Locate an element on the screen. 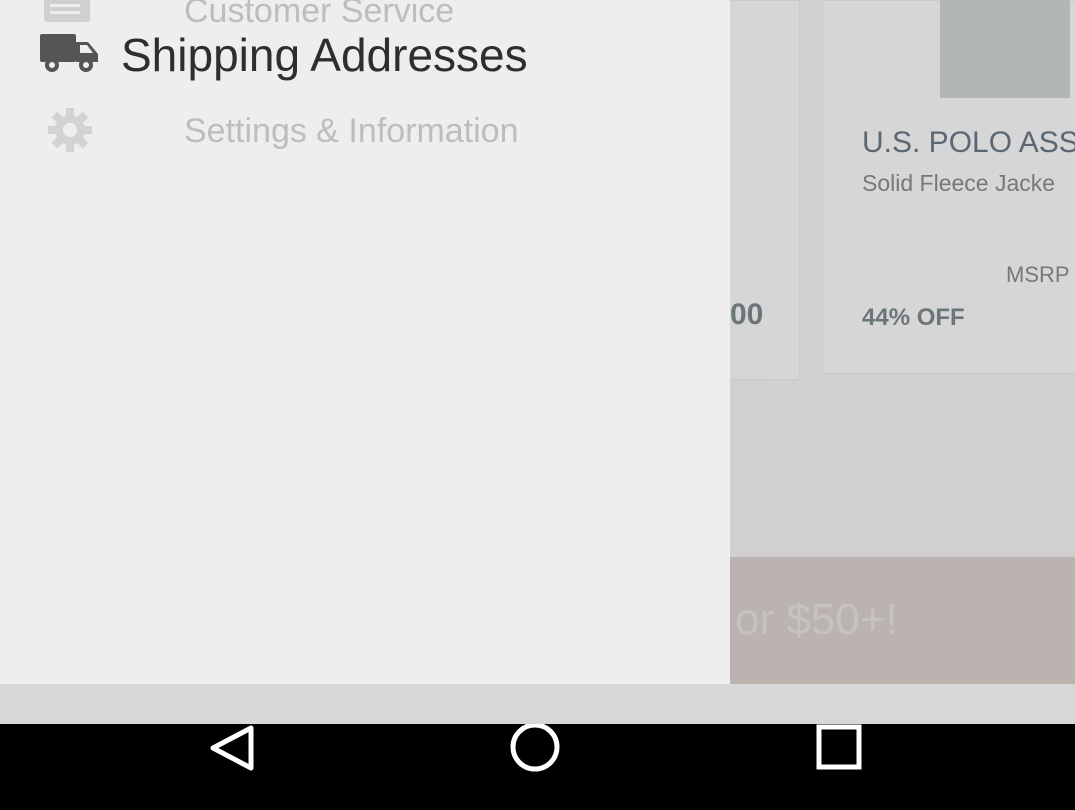 The height and width of the screenshot is (810, 1075). home-button is located at coordinates (535, 767).